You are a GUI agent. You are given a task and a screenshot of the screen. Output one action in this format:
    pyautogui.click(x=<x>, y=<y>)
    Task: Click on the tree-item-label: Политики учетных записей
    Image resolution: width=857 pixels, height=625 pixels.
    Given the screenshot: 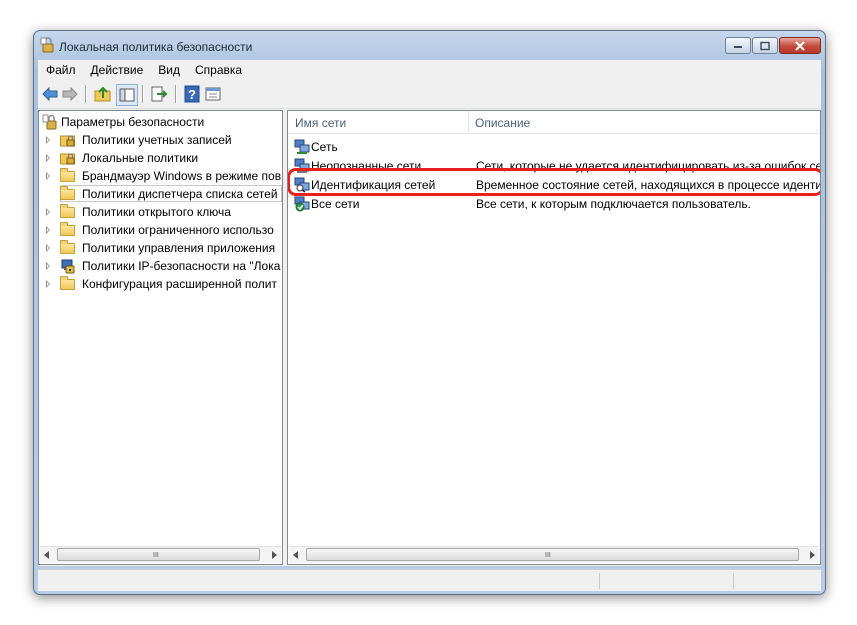 What is the action you would take?
    pyautogui.click(x=157, y=140)
    